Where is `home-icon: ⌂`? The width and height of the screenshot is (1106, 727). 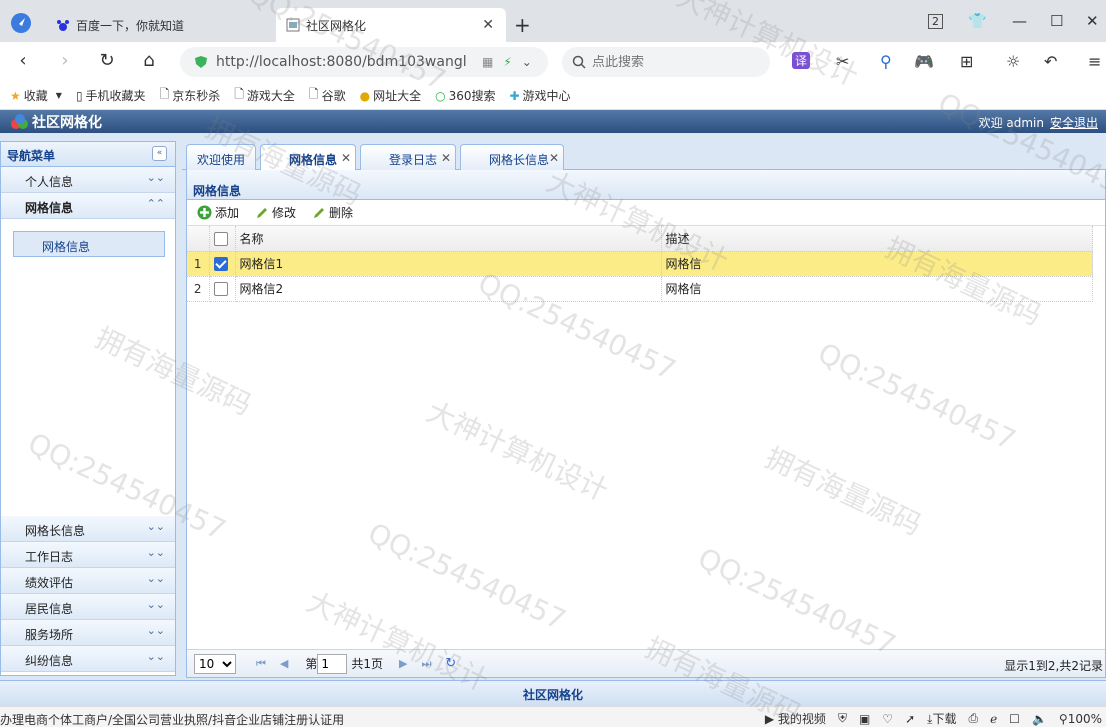 home-icon: ⌂ is located at coordinates (149, 61).